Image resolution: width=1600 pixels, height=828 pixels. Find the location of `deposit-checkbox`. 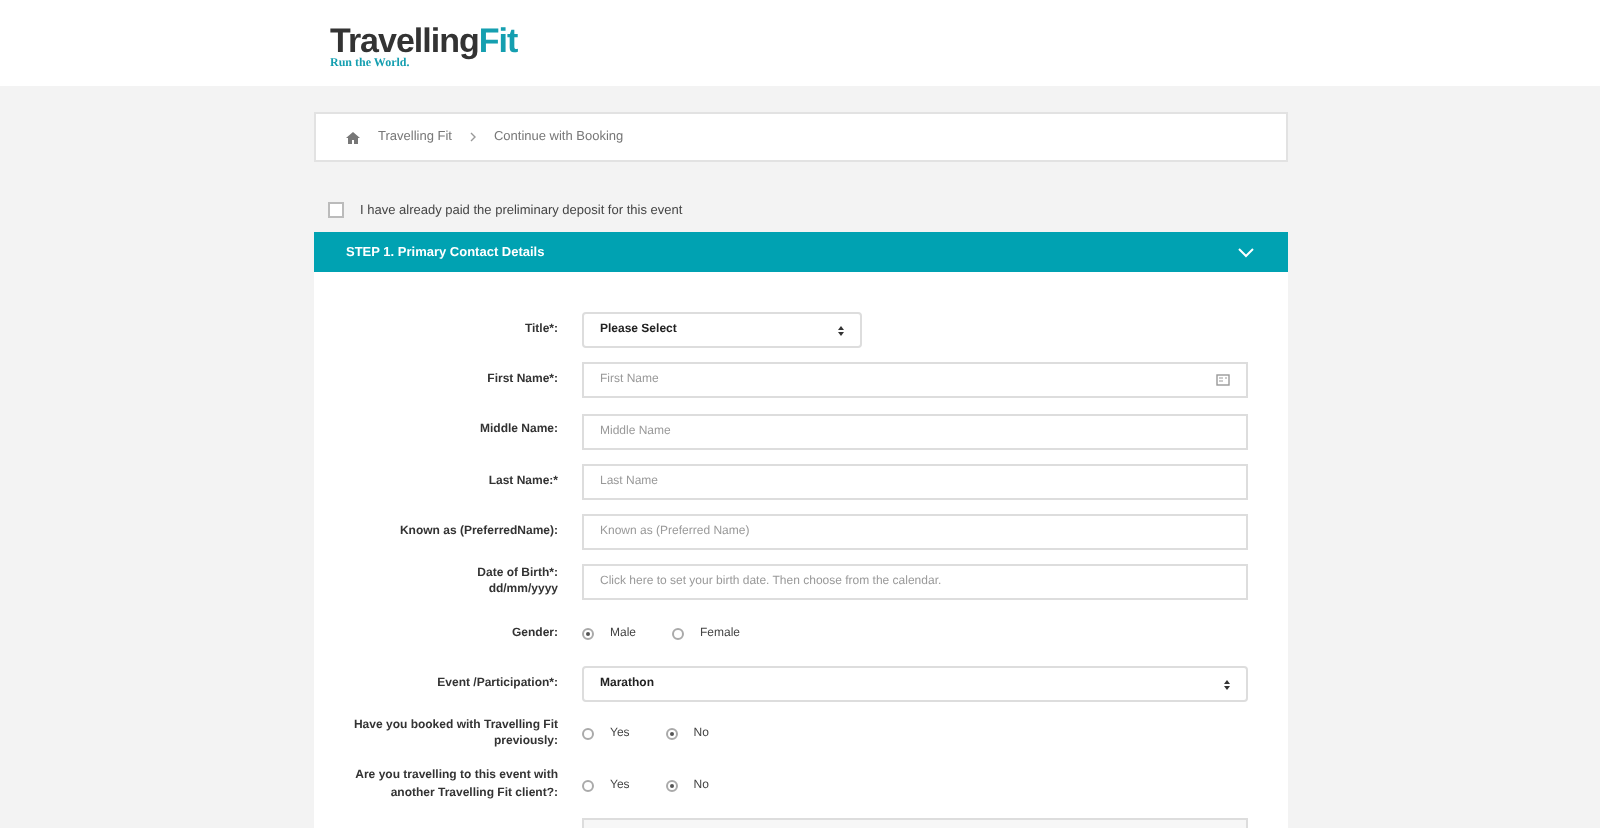

deposit-checkbox is located at coordinates (336, 210).